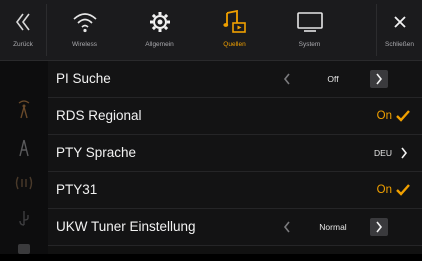  Describe the element at coordinates (85, 22) in the screenshot. I see `wifi-icon` at that location.